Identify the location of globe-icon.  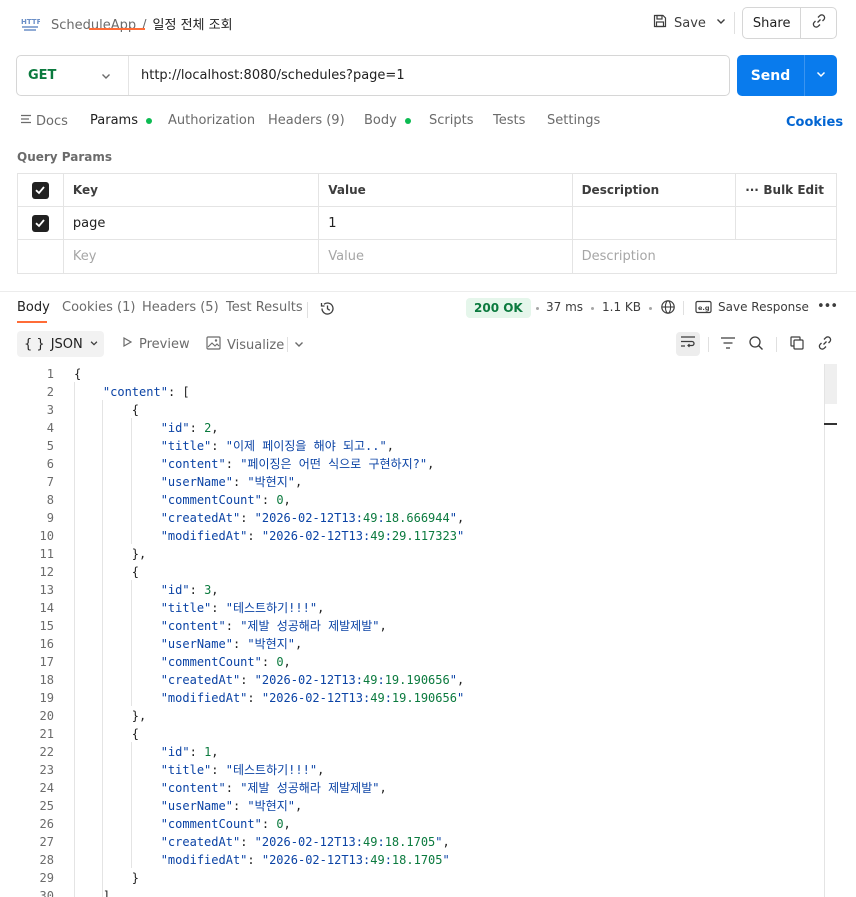
(668, 309).